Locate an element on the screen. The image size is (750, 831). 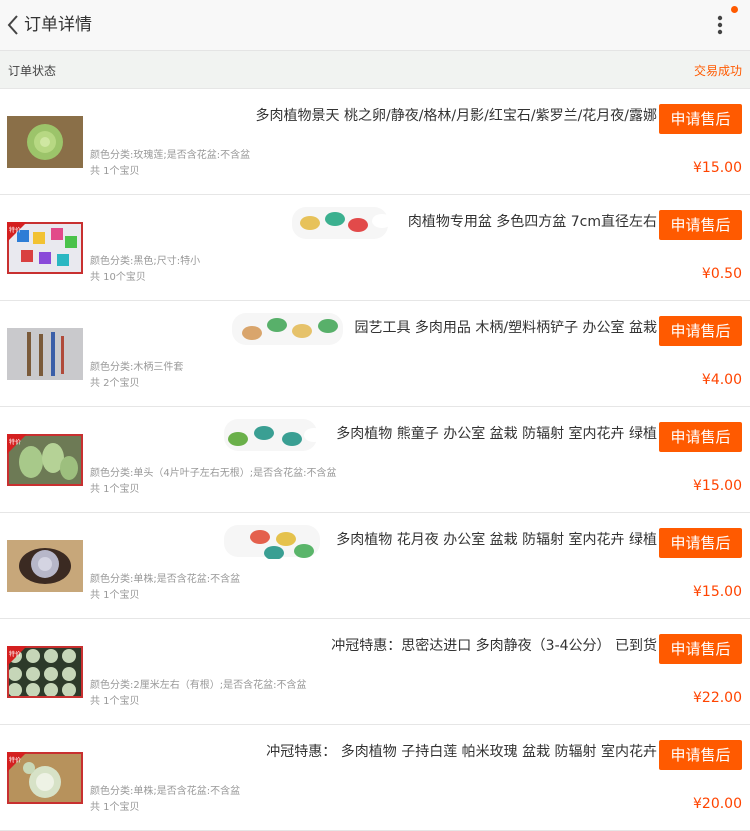
product-name: 冲冠特惠：思密达进口 多肉静夜（3-4公分） 已到货 is located at coordinates (494, 645).